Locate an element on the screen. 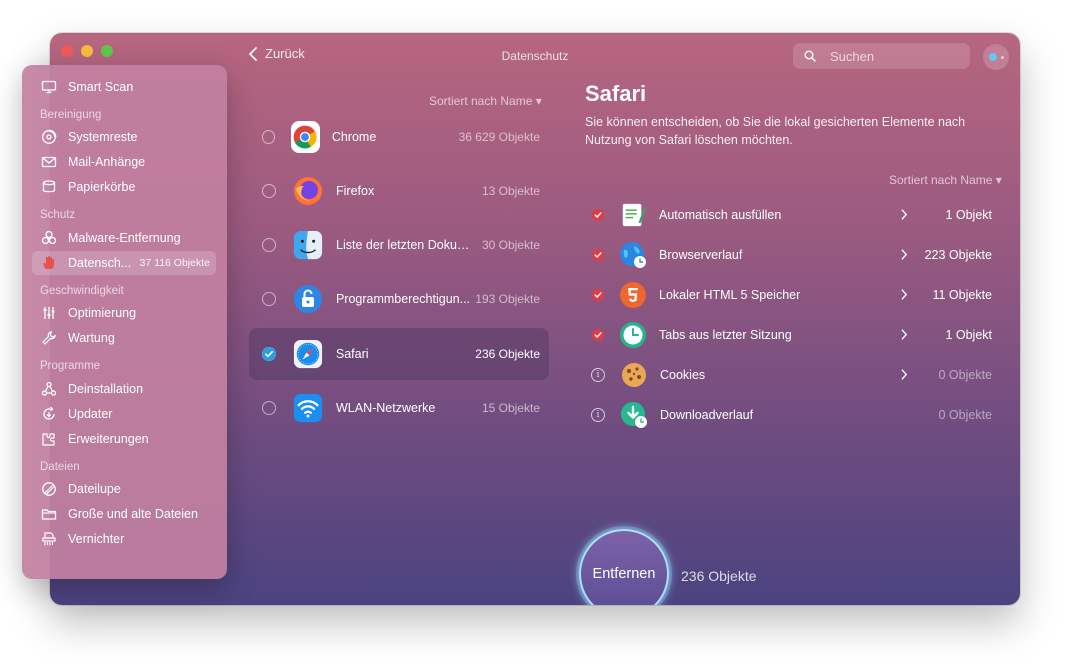  folder-icon is located at coordinates (49, 514).